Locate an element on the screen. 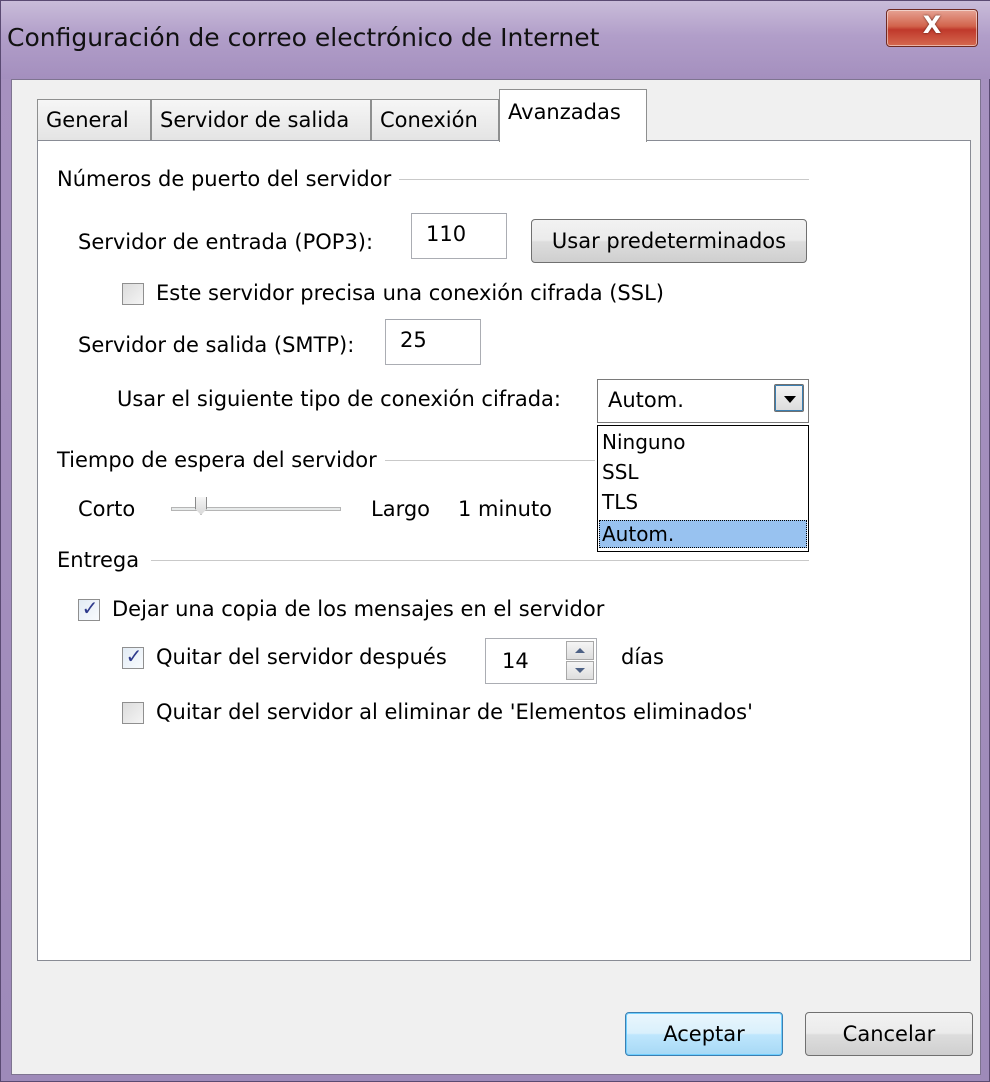  dropdown-option-tls: TLS is located at coordinates (703, 502).